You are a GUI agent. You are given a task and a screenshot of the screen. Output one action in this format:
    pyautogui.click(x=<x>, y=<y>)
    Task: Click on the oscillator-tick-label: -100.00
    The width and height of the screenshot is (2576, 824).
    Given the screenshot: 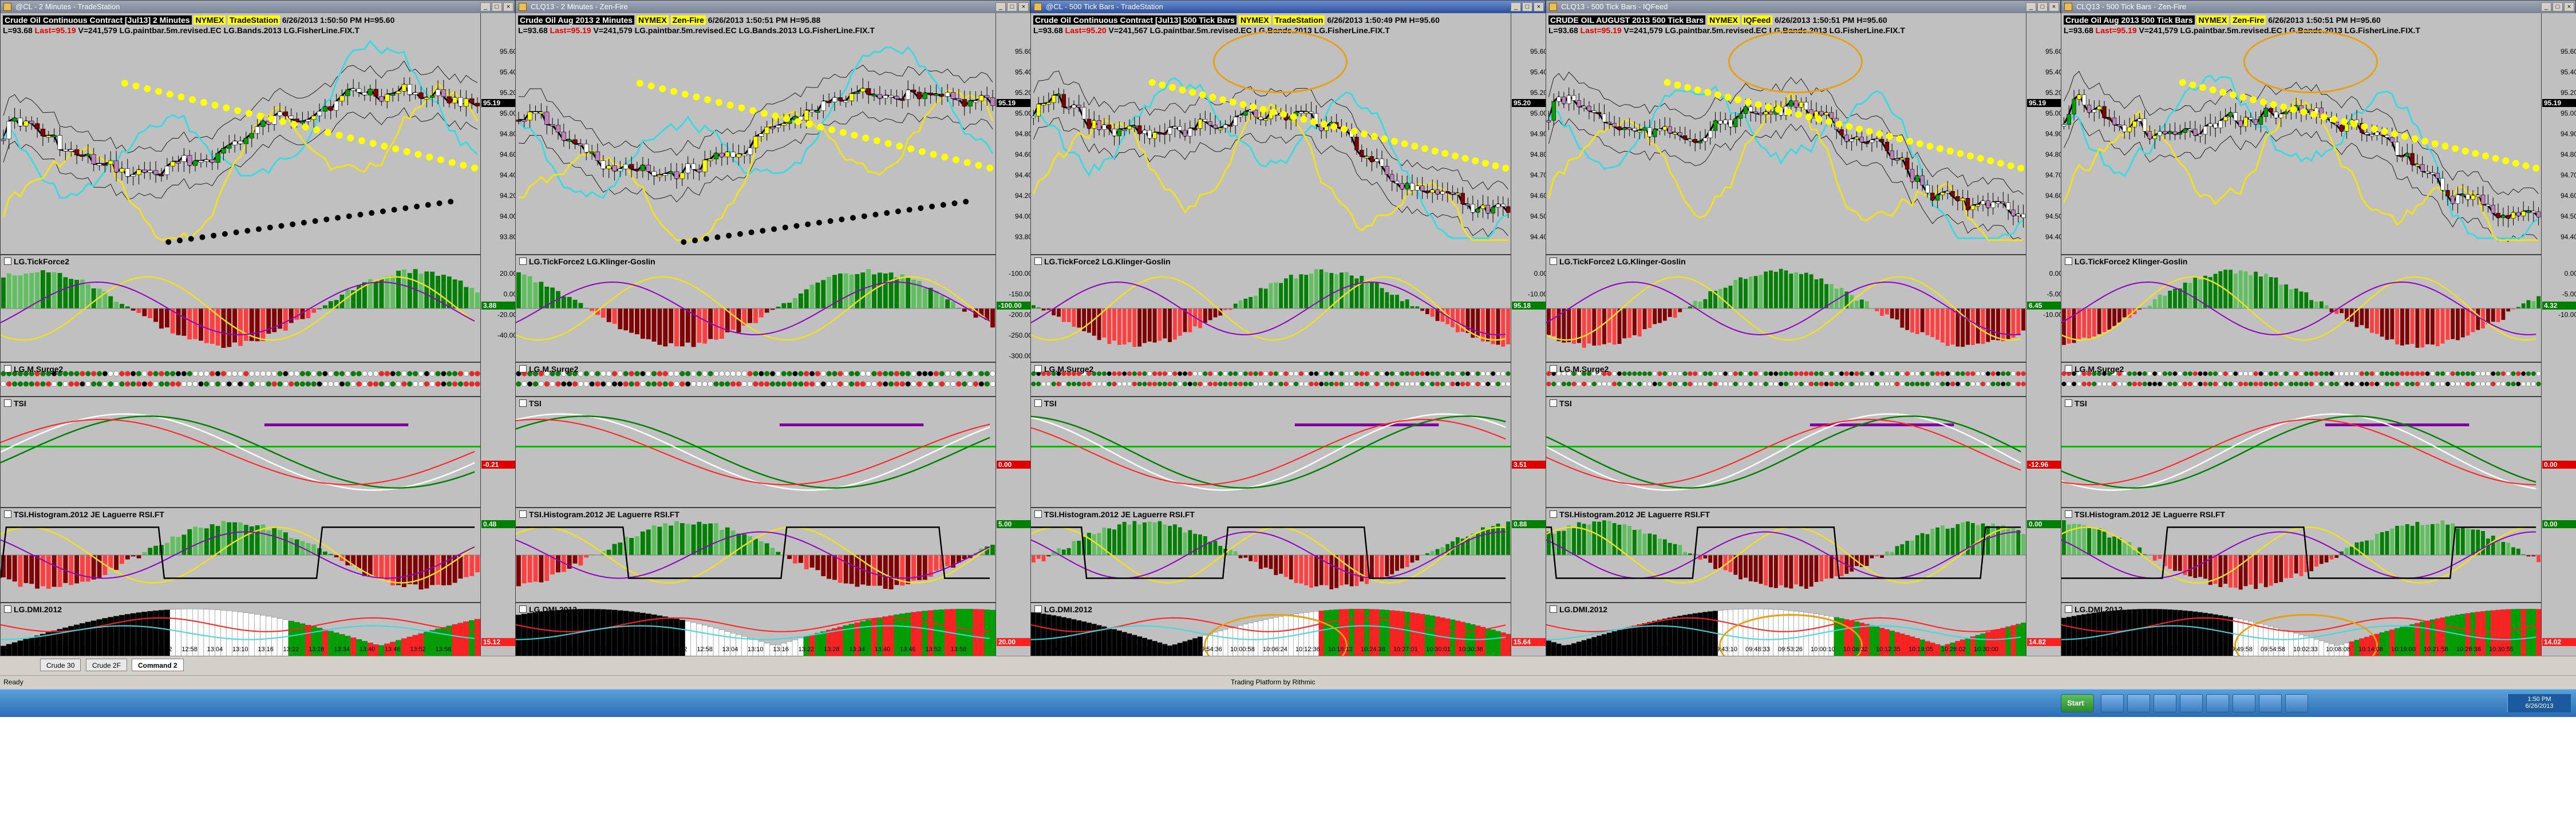 What is the action you would take?
    pyautogui.click(x=1020, y=274)
    